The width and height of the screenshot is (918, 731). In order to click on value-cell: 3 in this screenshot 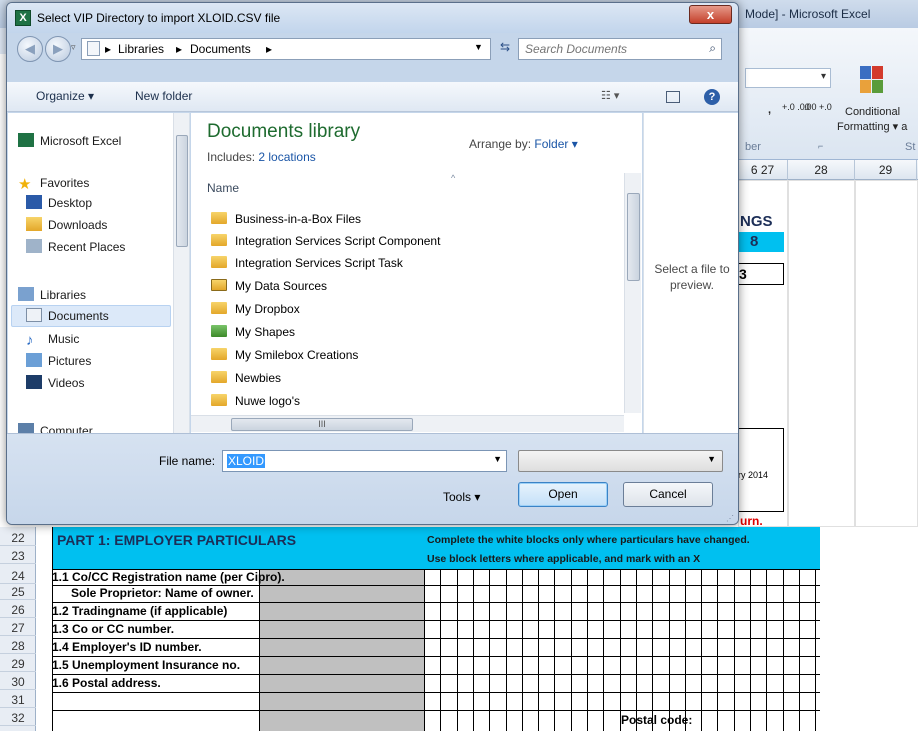, I will do `click(761, 274)`.